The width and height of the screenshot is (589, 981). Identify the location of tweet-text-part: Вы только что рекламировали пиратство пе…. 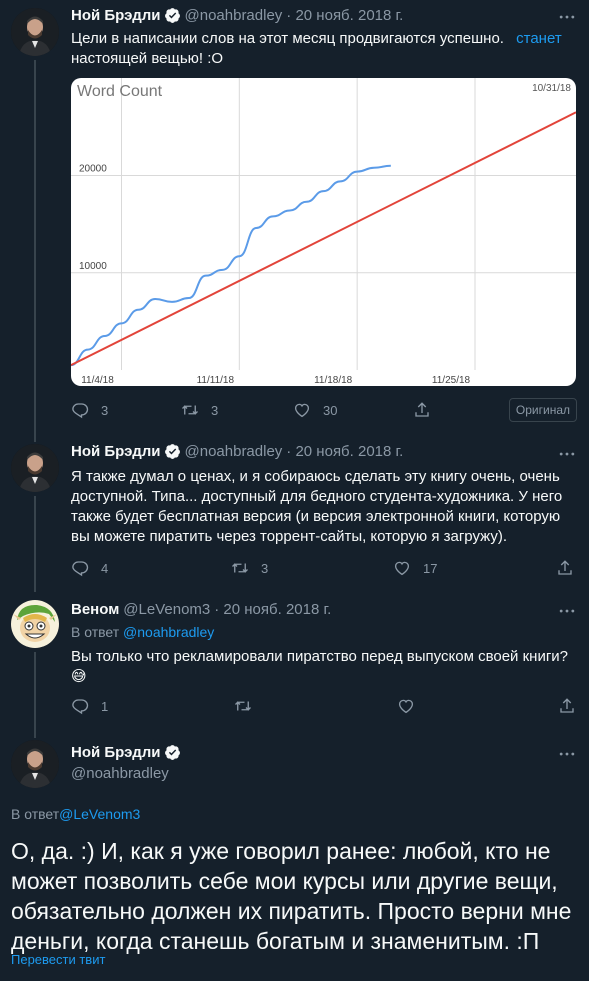
(320, 656).